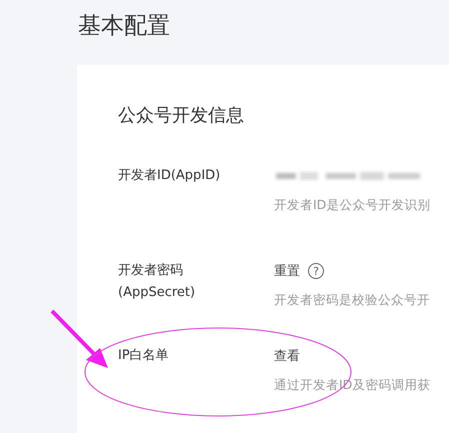 Image resolution: width=449 pixels, height=433 pixels. What do you see at coordinates (181, 115) in the screenshot?
I see `section-title: 公众号开发信息` at bounding box center [181, 115].